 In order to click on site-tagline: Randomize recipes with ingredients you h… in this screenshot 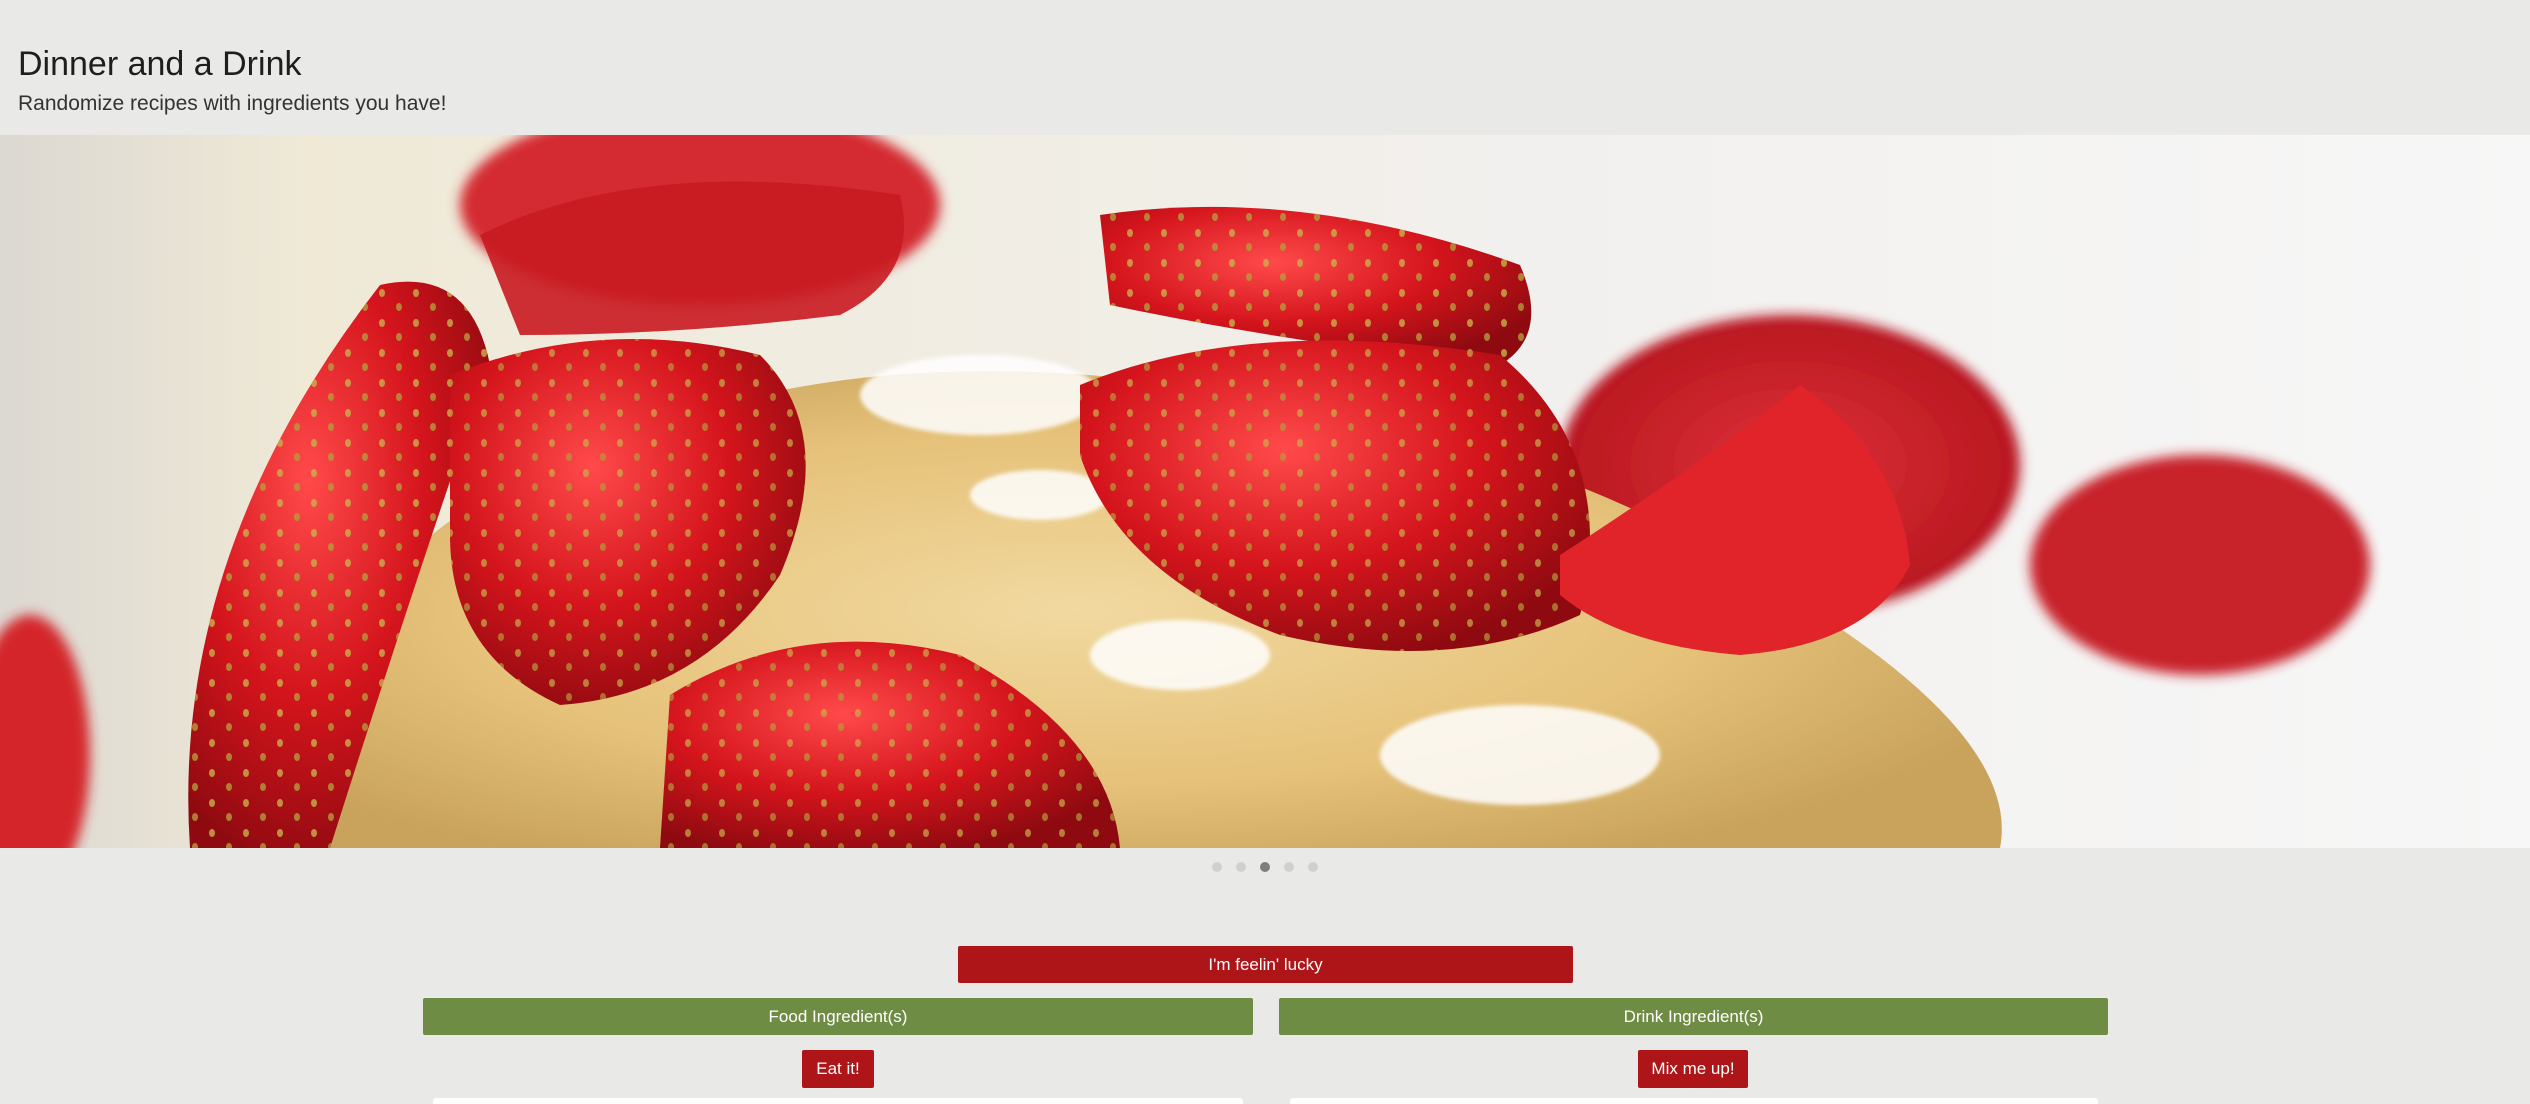, I will do `click(232, 103)`.